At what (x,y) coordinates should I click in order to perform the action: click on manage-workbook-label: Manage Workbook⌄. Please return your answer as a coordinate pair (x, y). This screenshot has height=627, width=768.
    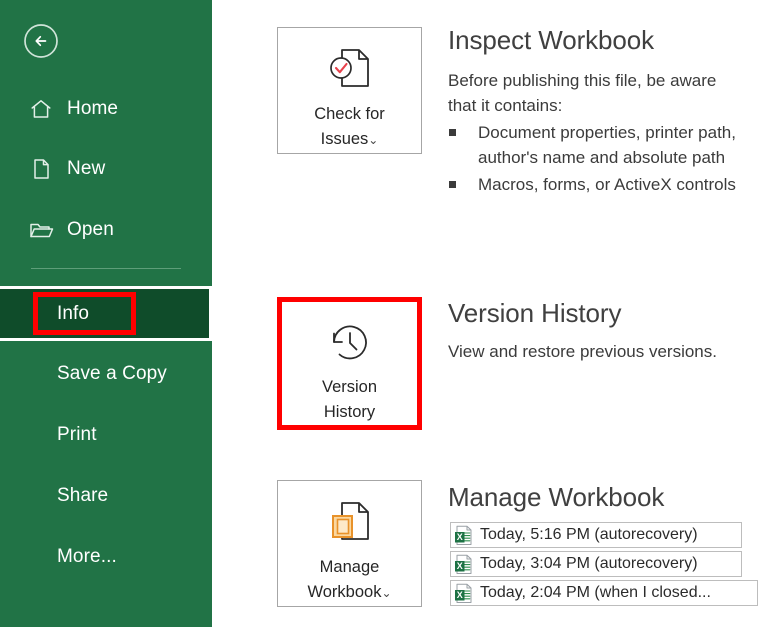
    Looking at the image, I should click on (349, 580).